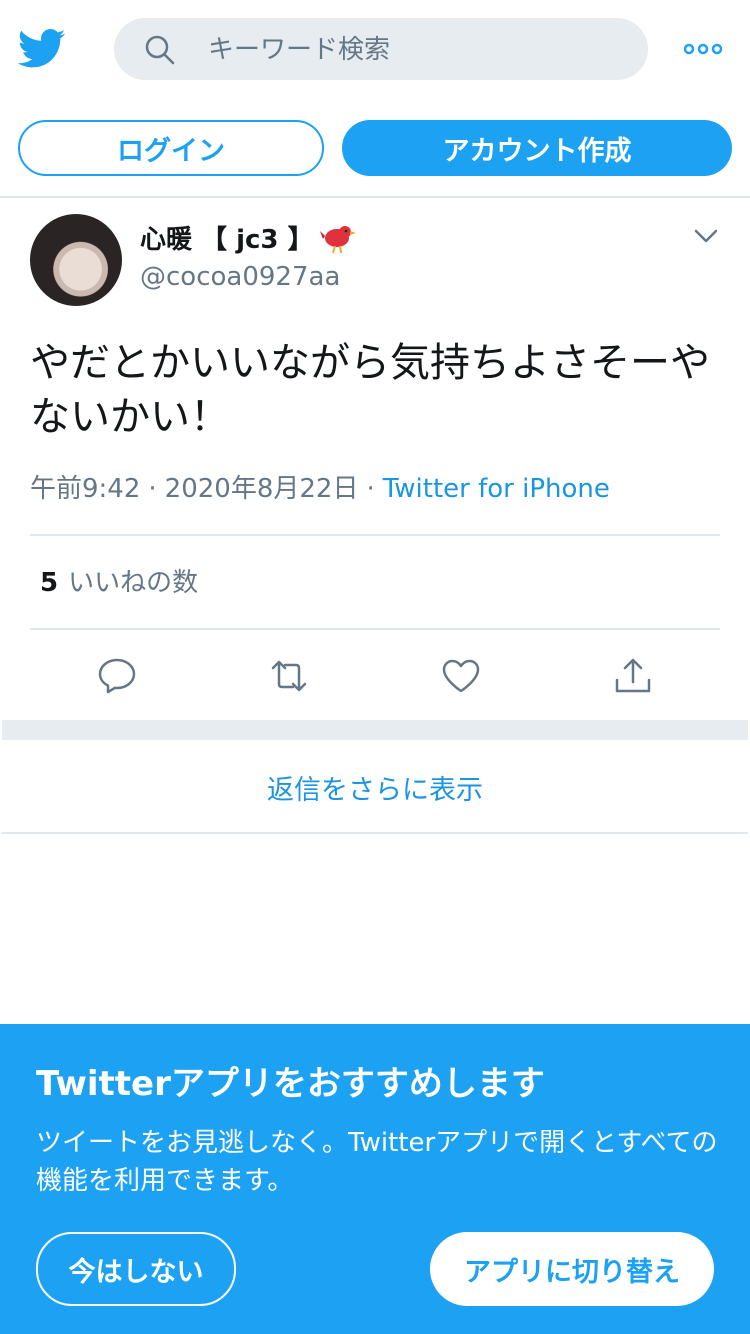 The image size is (750, 1334). I want to click on tweet-meta: 午前9:42 · 2020年8月22日 · Twitter for iPhone, so click(320, 489).